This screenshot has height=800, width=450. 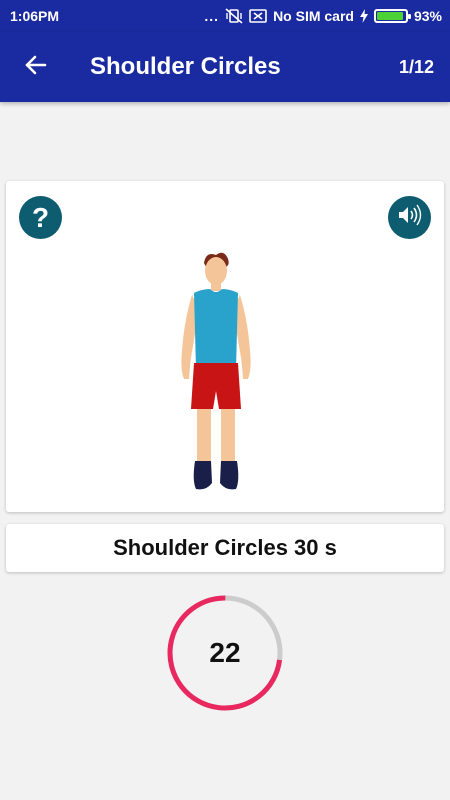 What do you see at coordinates (185, 66) in the screenshot?
I see `page-title: Shoulder Circles` at bounding box center [185, 66].